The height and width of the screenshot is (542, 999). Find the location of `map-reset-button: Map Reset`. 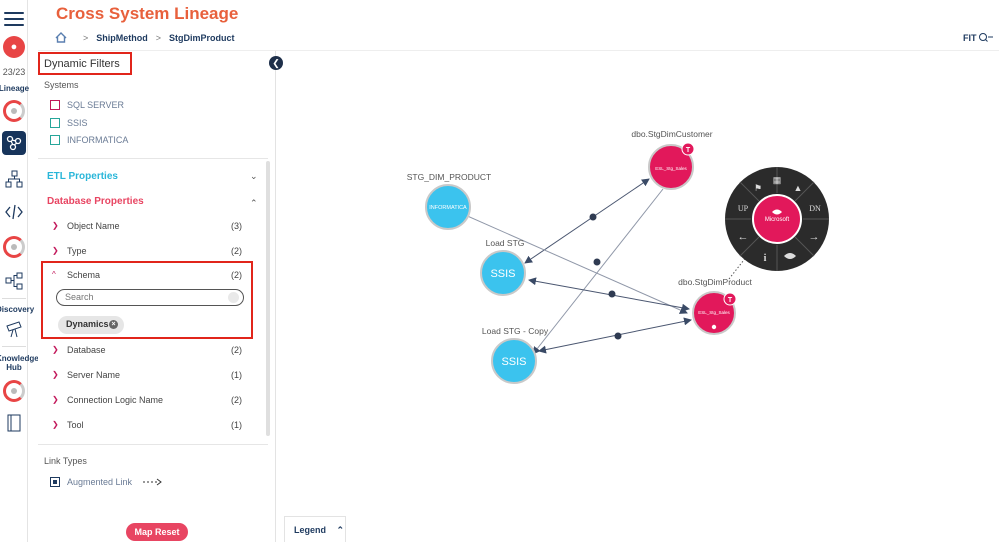

map-reset-button: Map Reset is located at coordinates (157, 532).